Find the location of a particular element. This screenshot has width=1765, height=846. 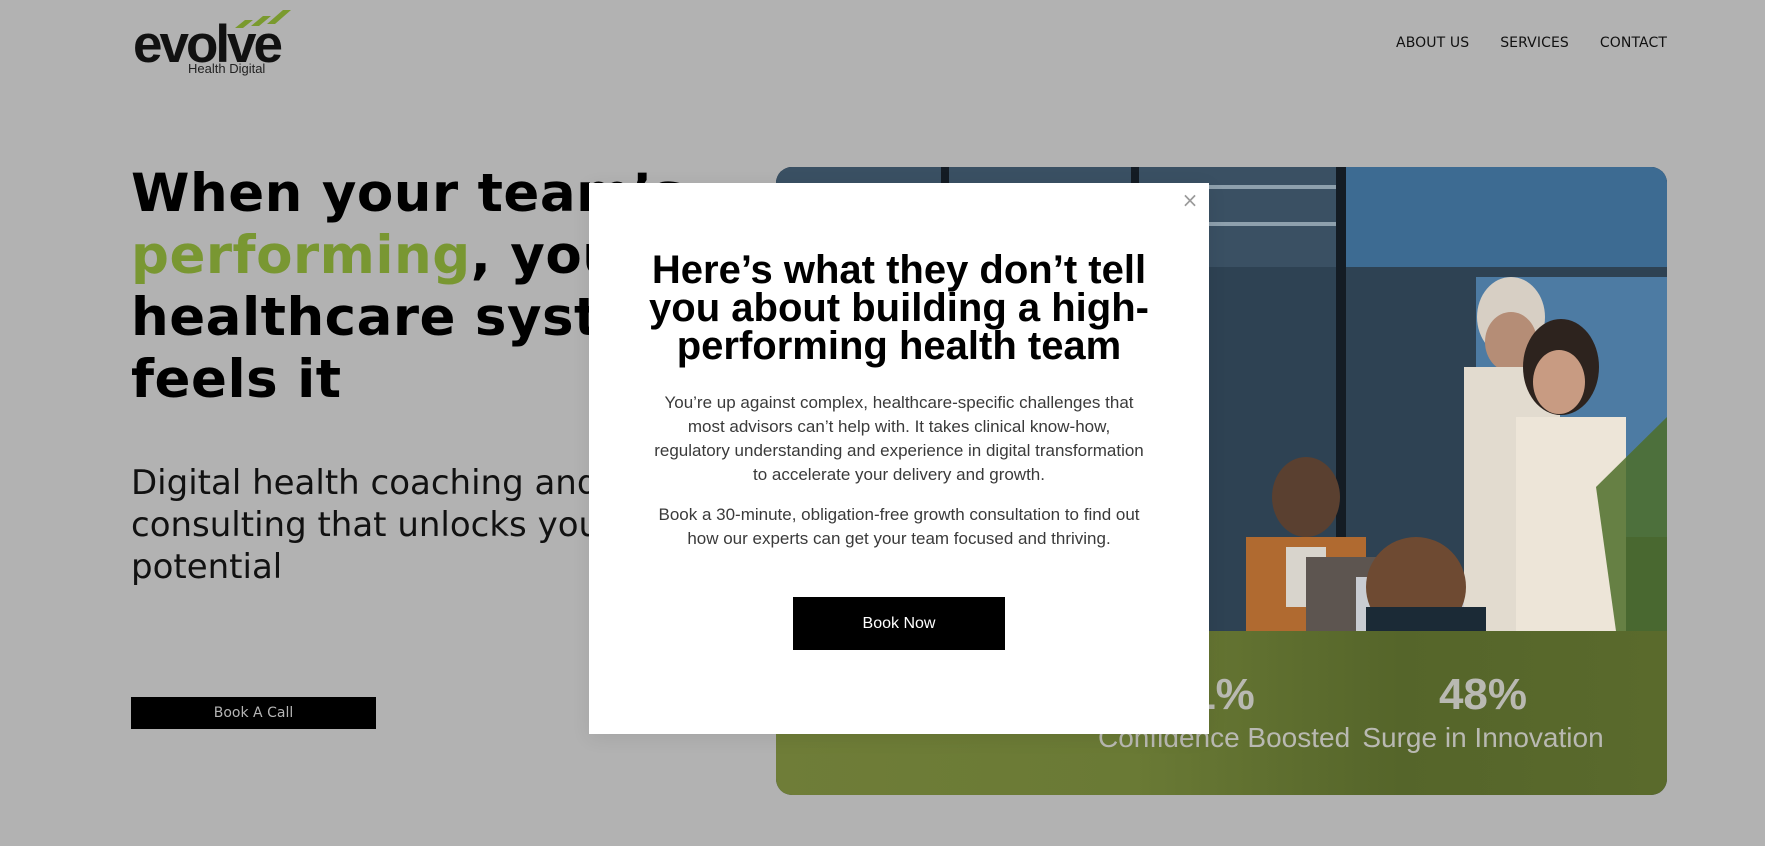

logo: evolve Health Digital is located at coordinates (213, 44).